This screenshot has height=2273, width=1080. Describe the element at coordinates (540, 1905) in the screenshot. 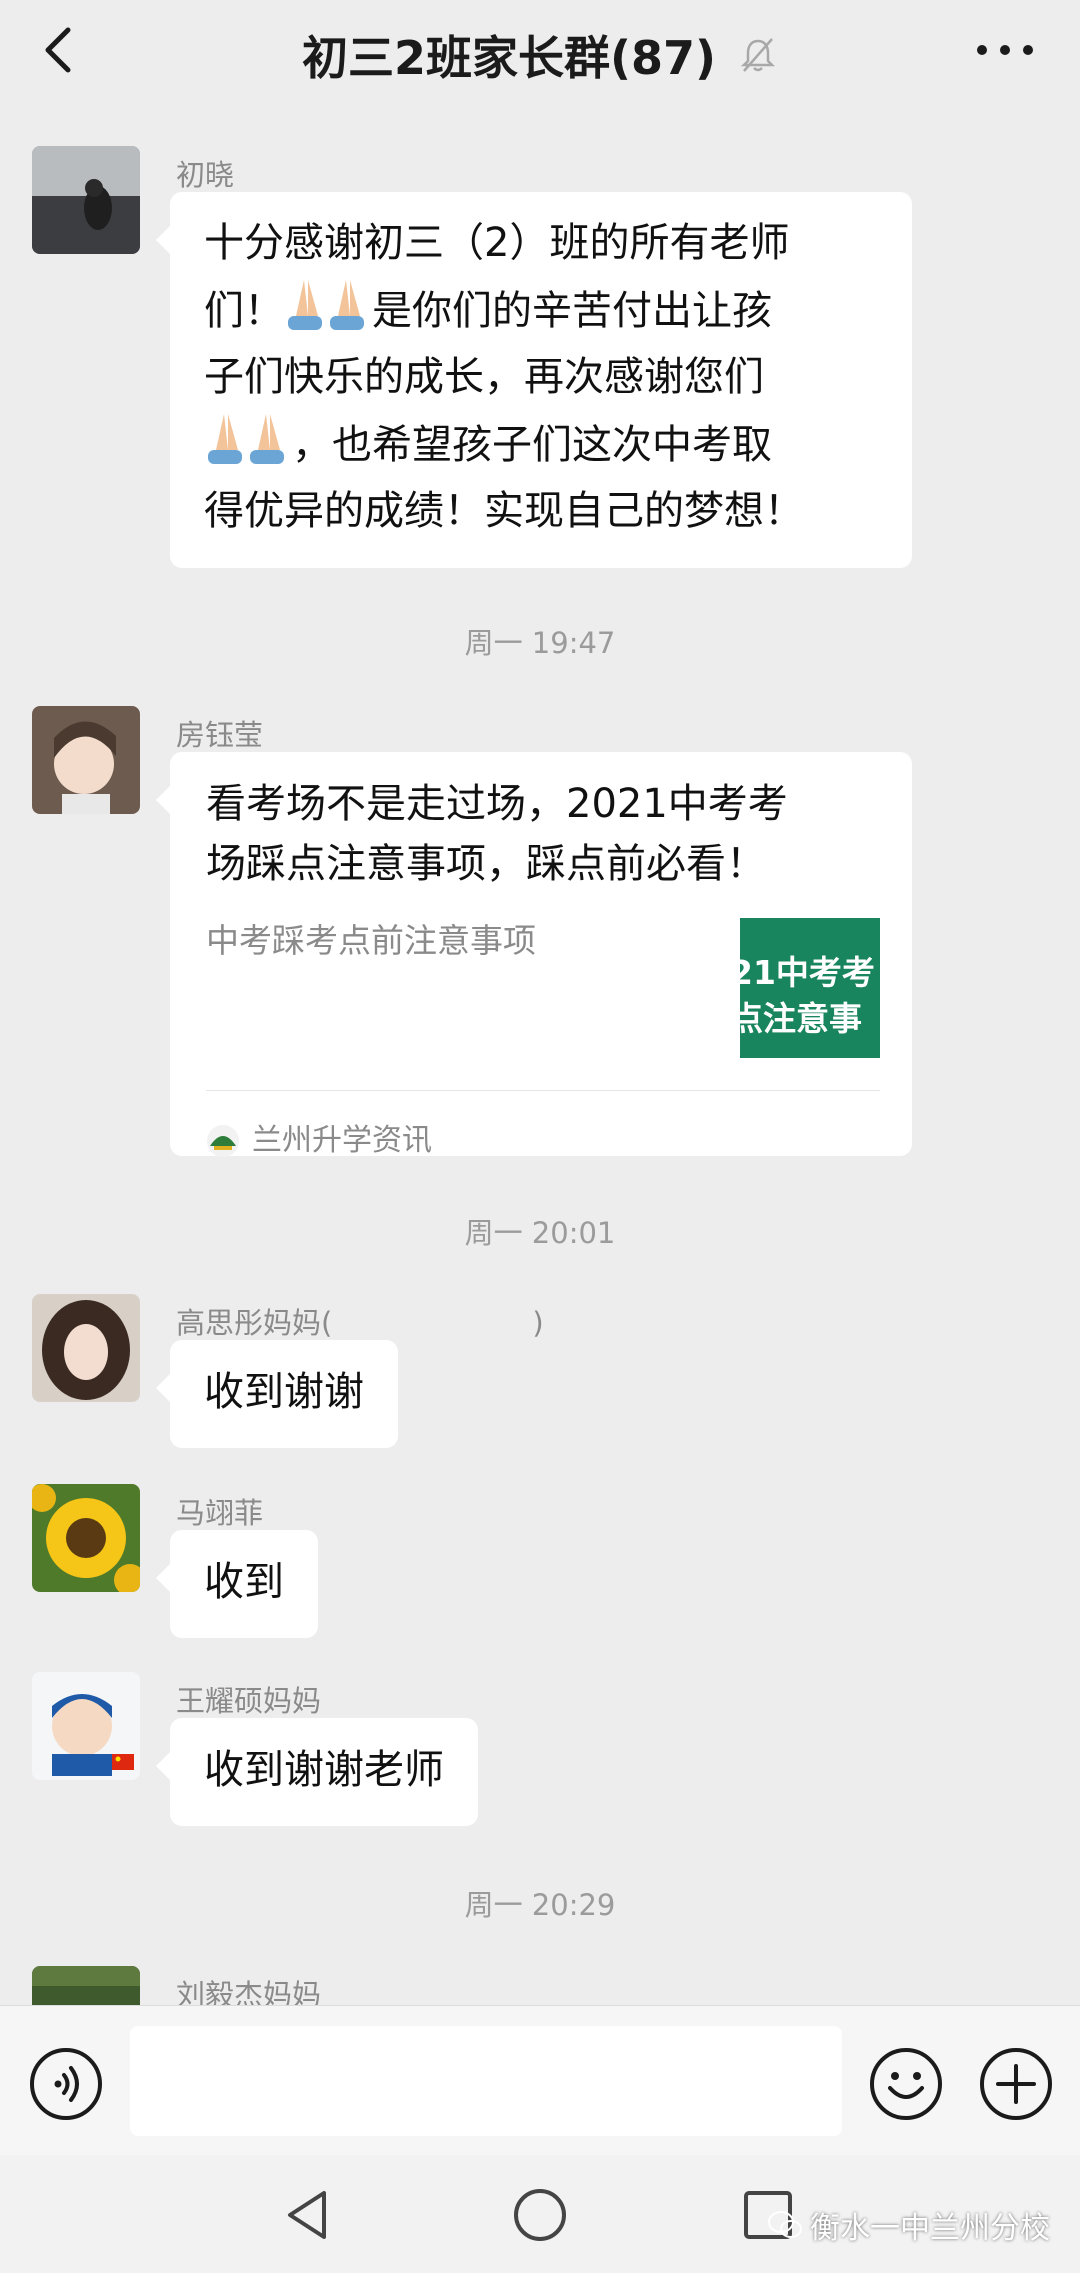

I see `timestamp: 周一 20:29` at that location.